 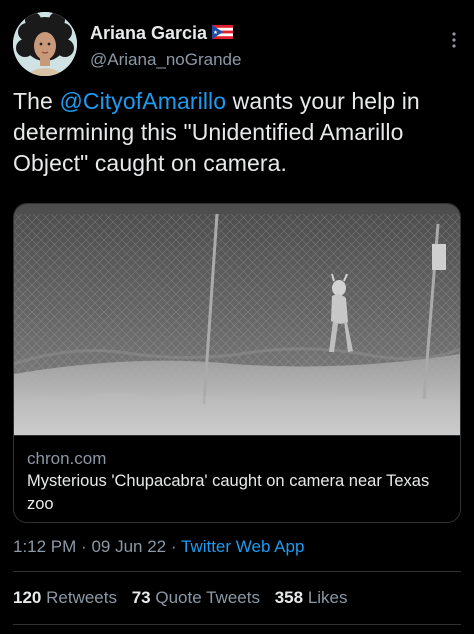 I want to click on mention-link: @CityofAmarillo, so click(x=142, y=101).